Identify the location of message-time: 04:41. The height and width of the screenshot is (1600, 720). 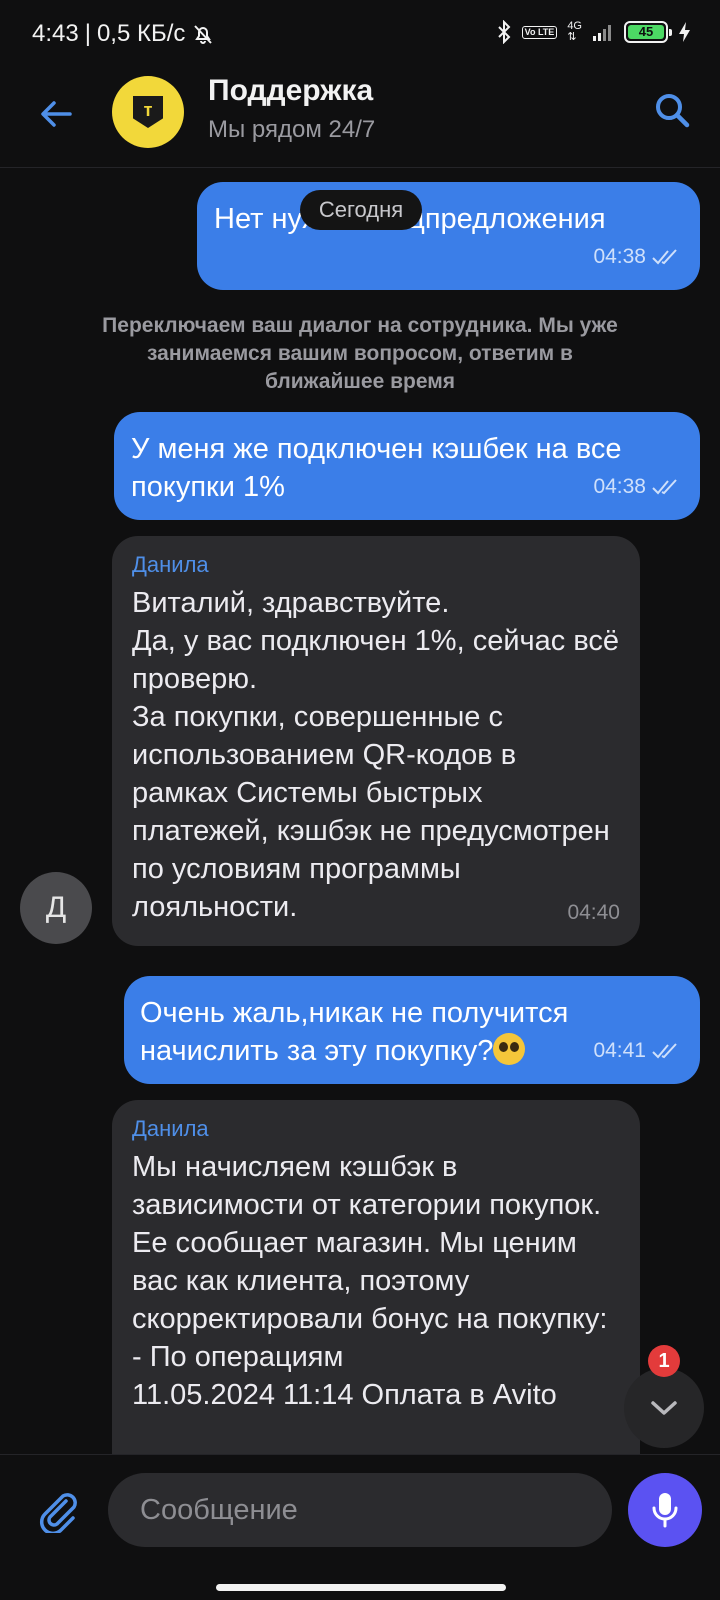
(619, 1050).